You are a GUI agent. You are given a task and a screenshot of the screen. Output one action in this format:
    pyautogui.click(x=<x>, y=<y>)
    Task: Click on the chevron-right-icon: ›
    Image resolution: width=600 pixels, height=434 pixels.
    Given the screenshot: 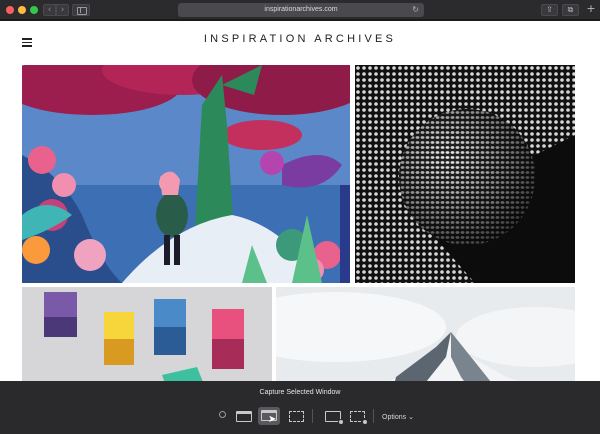 What is the action you would take?
    pyautogui.click(x=62, y=10)
    